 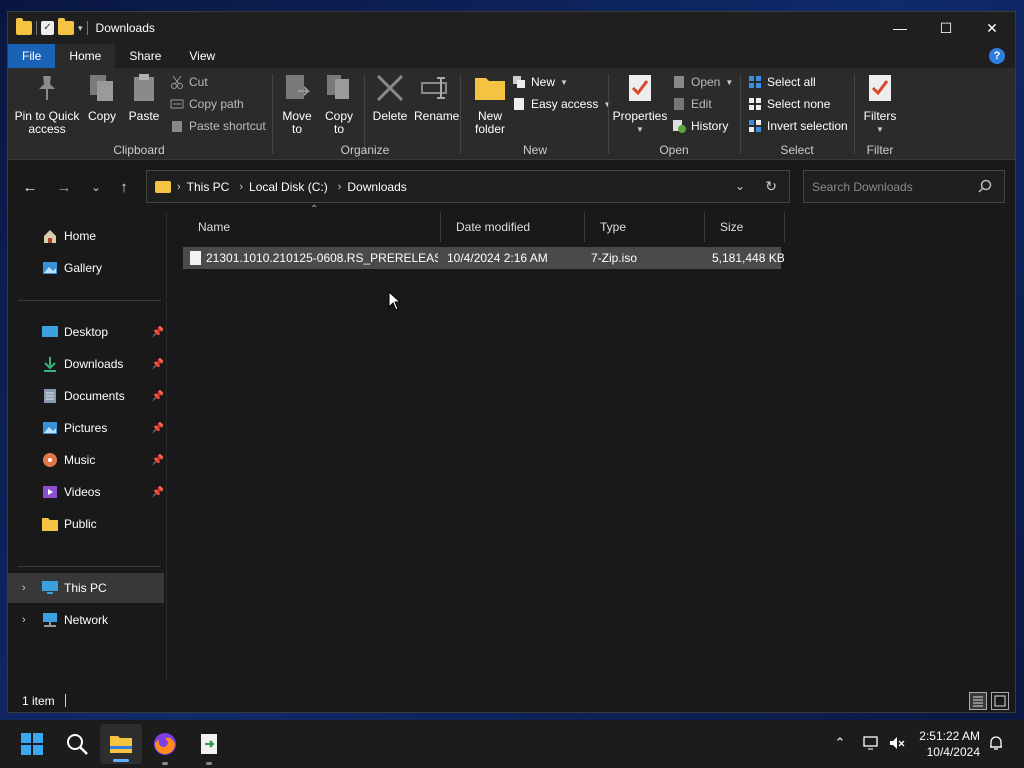 What do you see at coordinates (86, 396) in the screenshot?
I see `nav-item-documents: Documents 📌` at bounding box center [86, 396].